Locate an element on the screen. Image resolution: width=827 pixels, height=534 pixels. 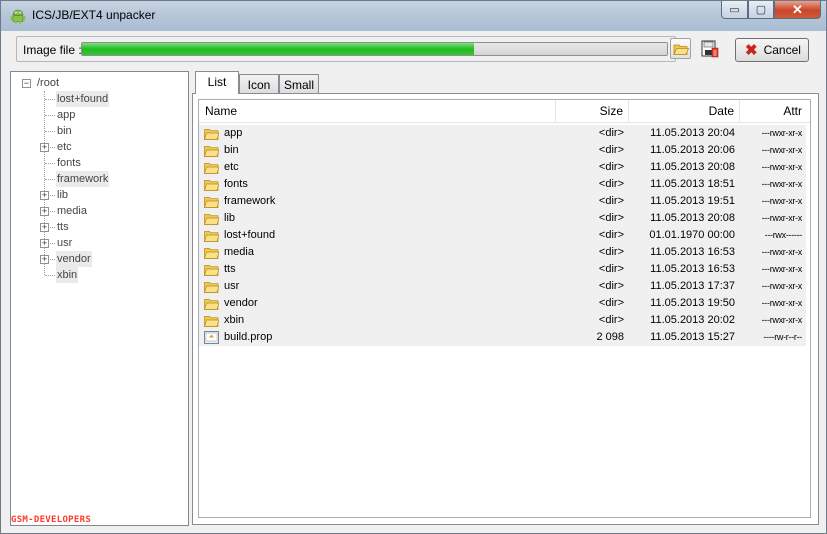
file-row: app <dir> 11.05.2013 20:04 ---rwxr-xr-x is located at coordinates (502, 133).